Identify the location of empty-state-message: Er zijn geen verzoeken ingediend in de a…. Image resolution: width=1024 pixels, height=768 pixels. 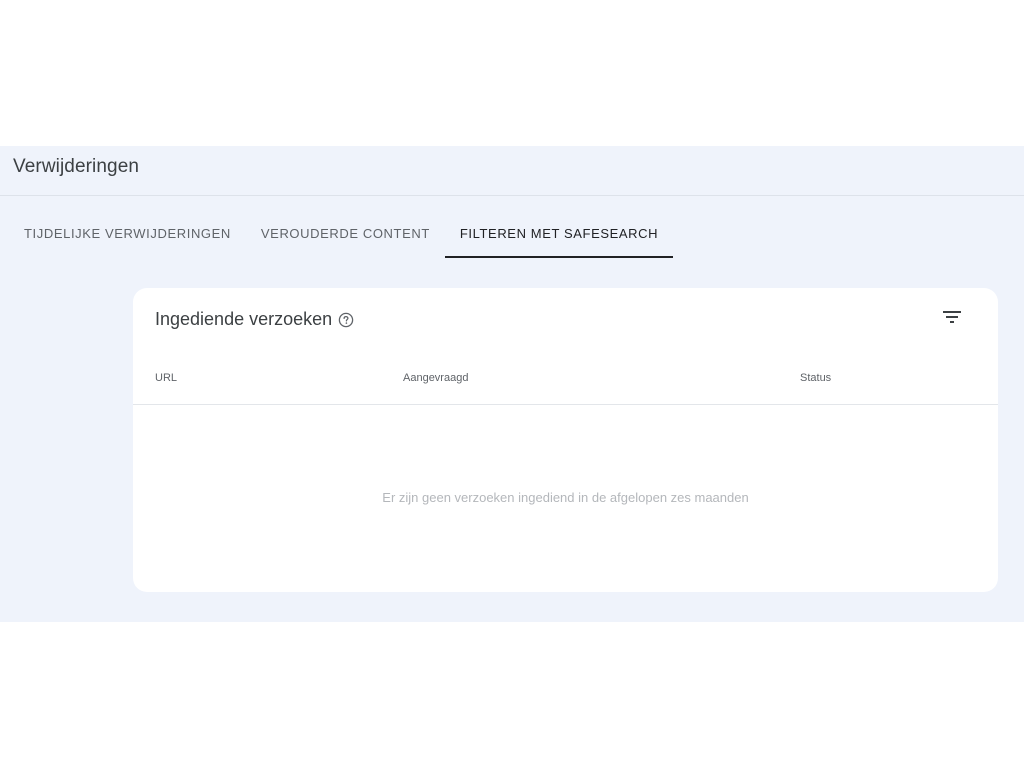
(565, 497).